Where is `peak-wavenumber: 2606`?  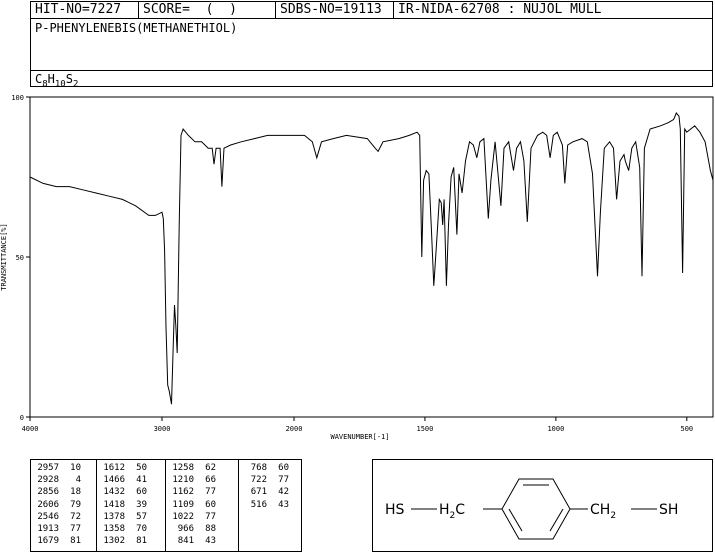
peak-wavenumber: 2606 is located at coordinates (48, 504).